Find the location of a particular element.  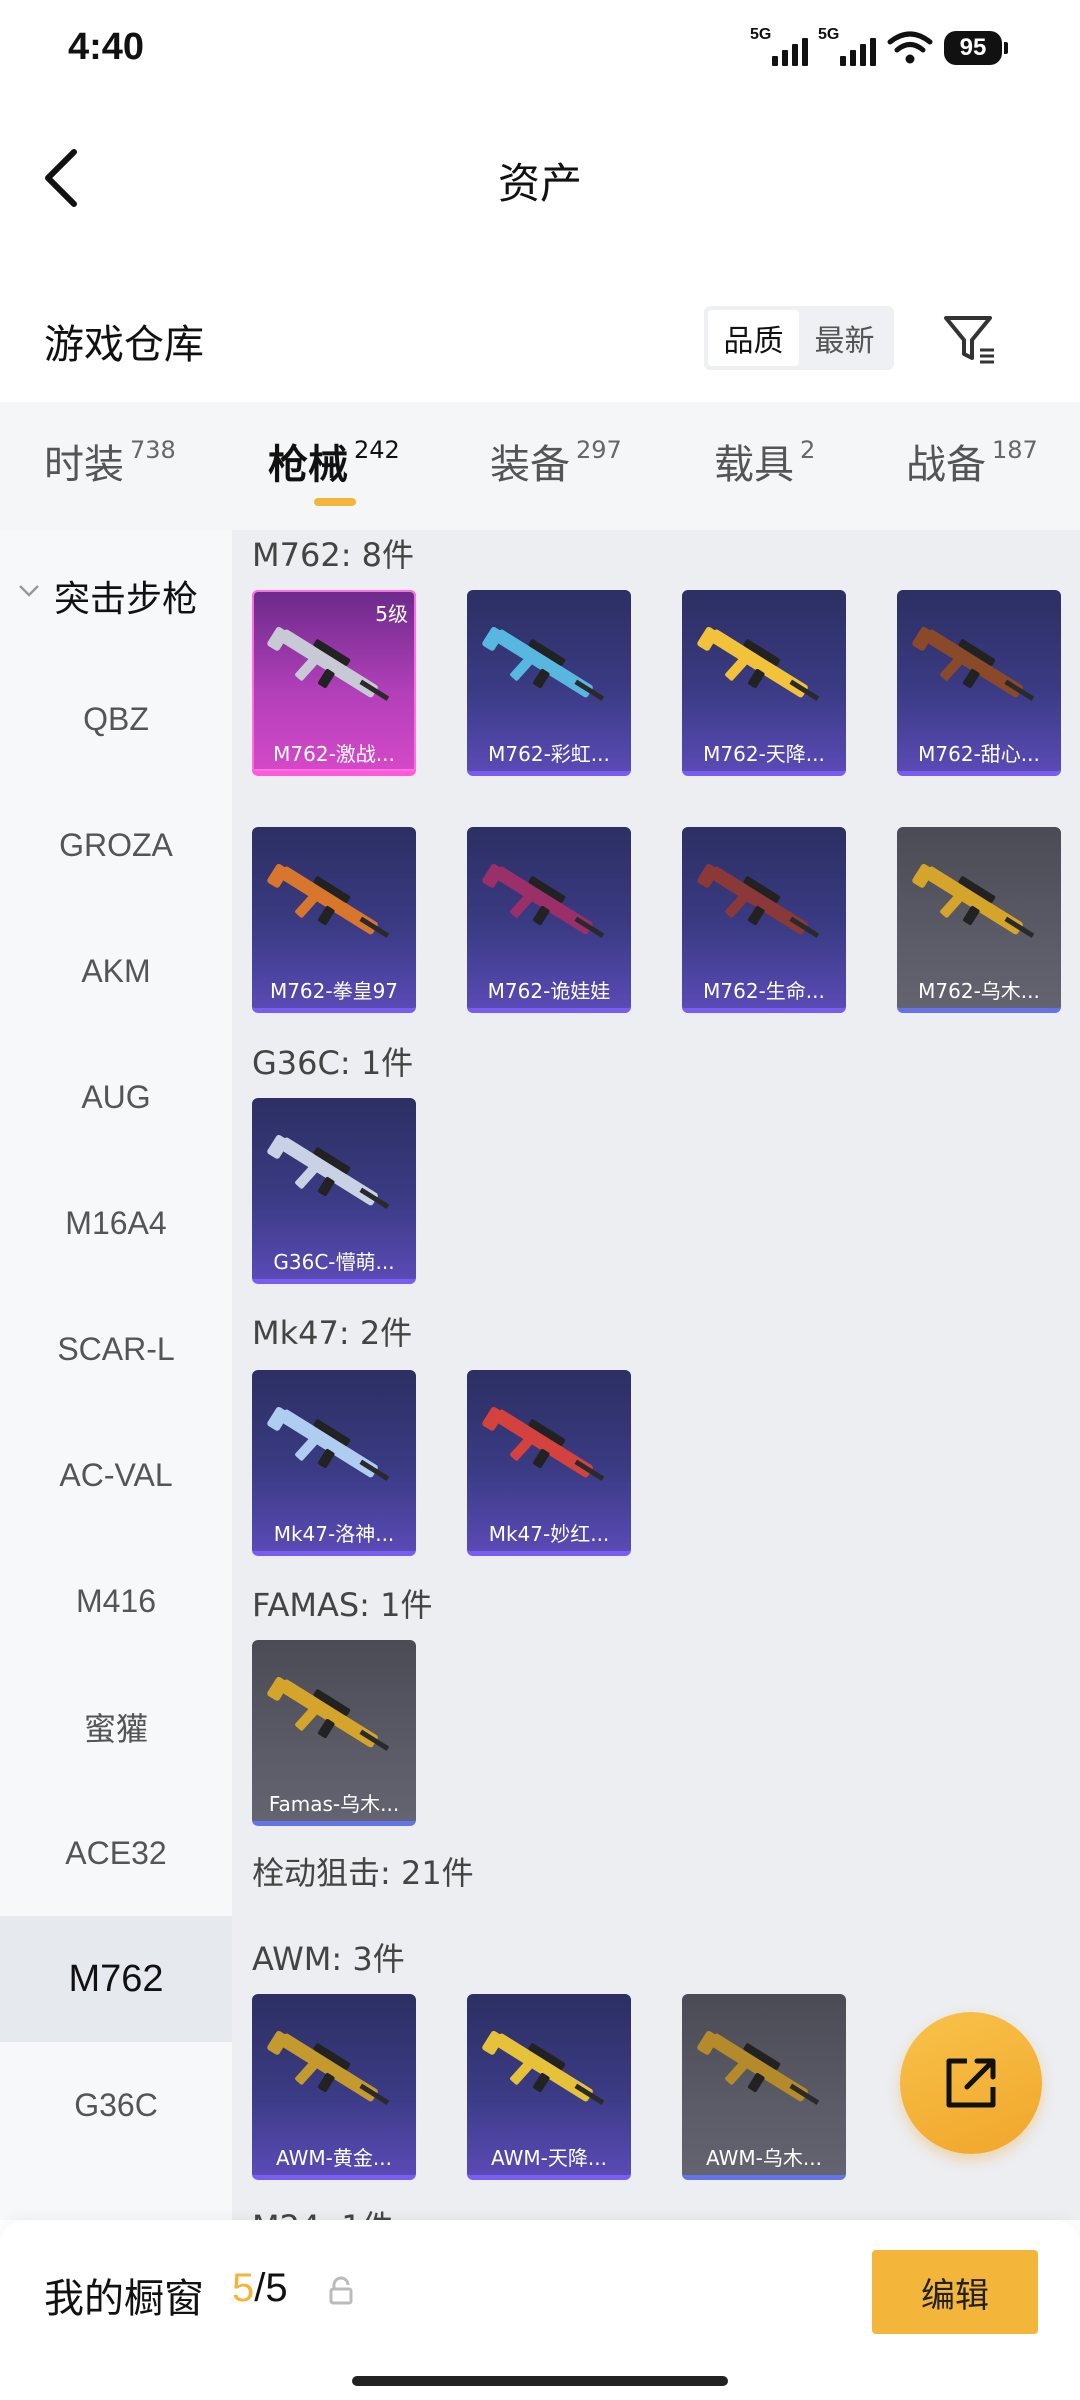

home-indicator is located at coordinates (540, 2381).